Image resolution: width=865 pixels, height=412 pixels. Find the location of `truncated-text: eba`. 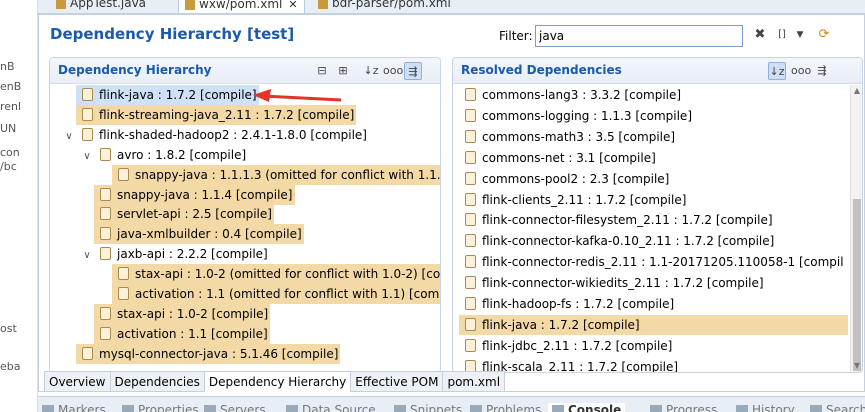

truncated-text: eba is located at coordinates (10, 366).